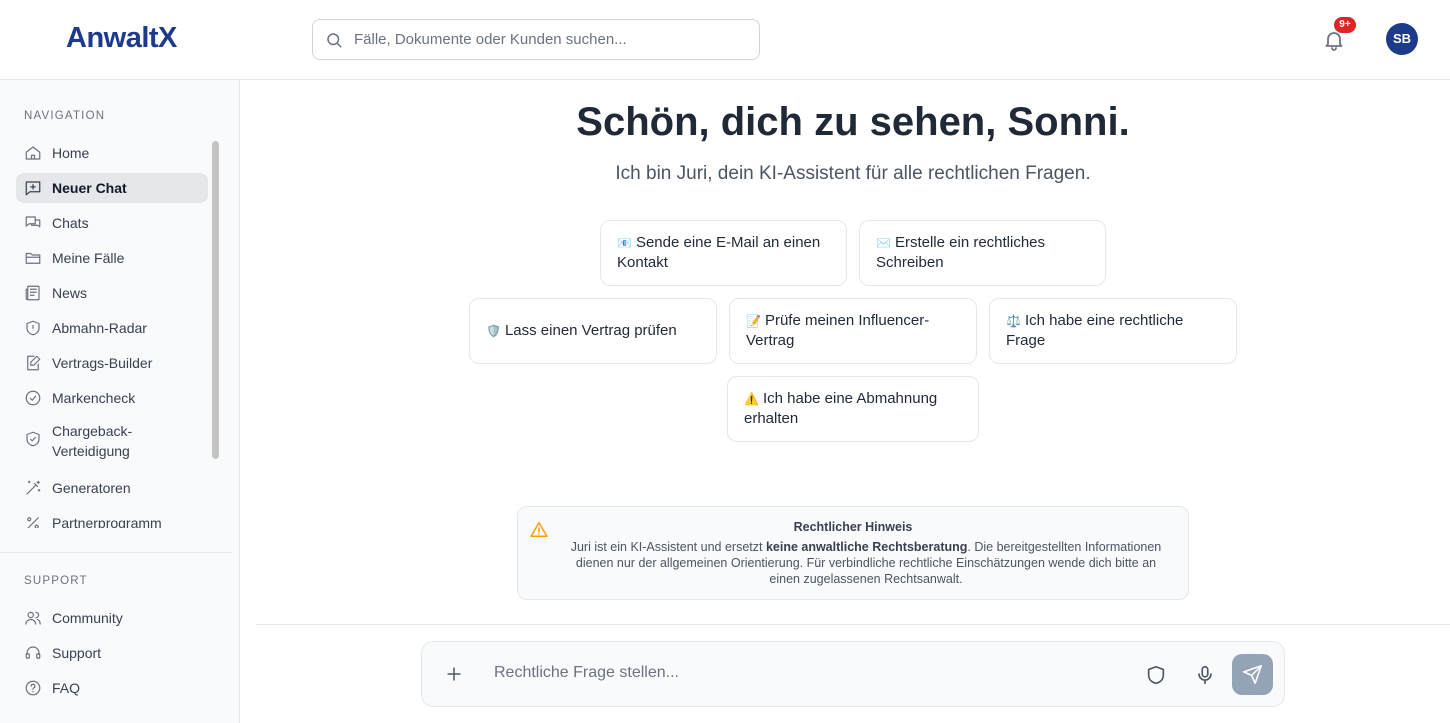  I want to click on sidebar-item-label: Markencheck, so click(94, 398).